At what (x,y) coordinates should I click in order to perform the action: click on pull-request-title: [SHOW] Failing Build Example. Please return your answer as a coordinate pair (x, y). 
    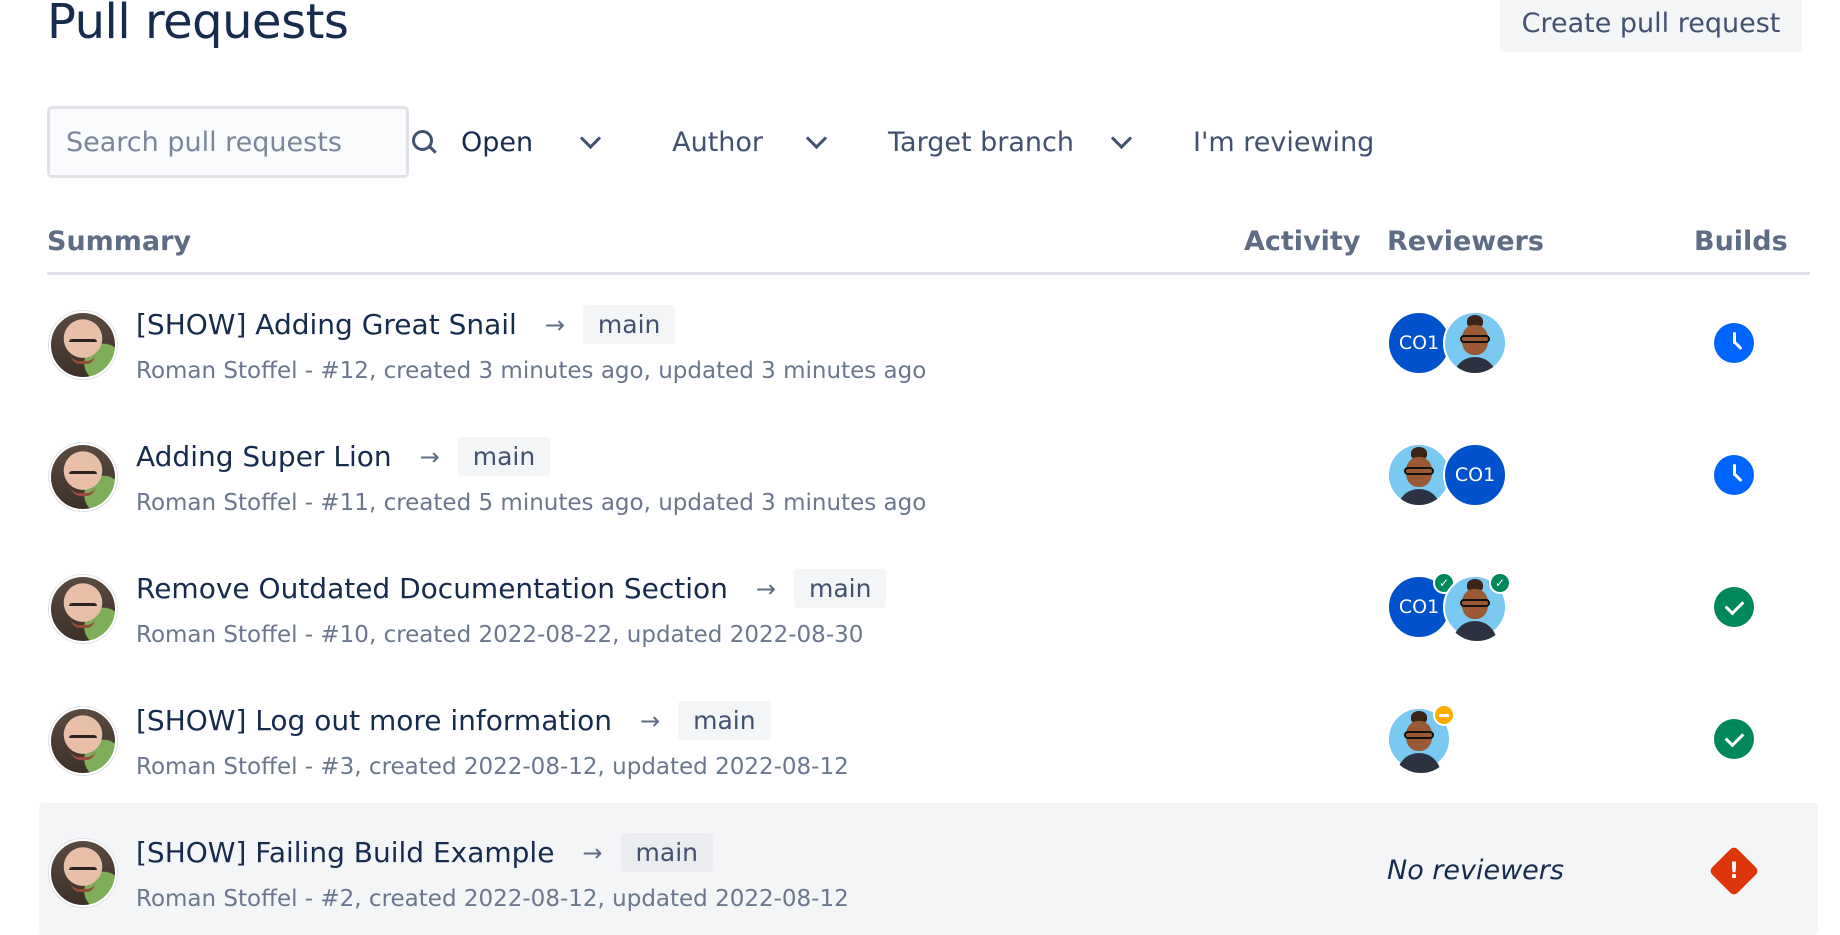
    Looking at the image, I should click on (345, 852).